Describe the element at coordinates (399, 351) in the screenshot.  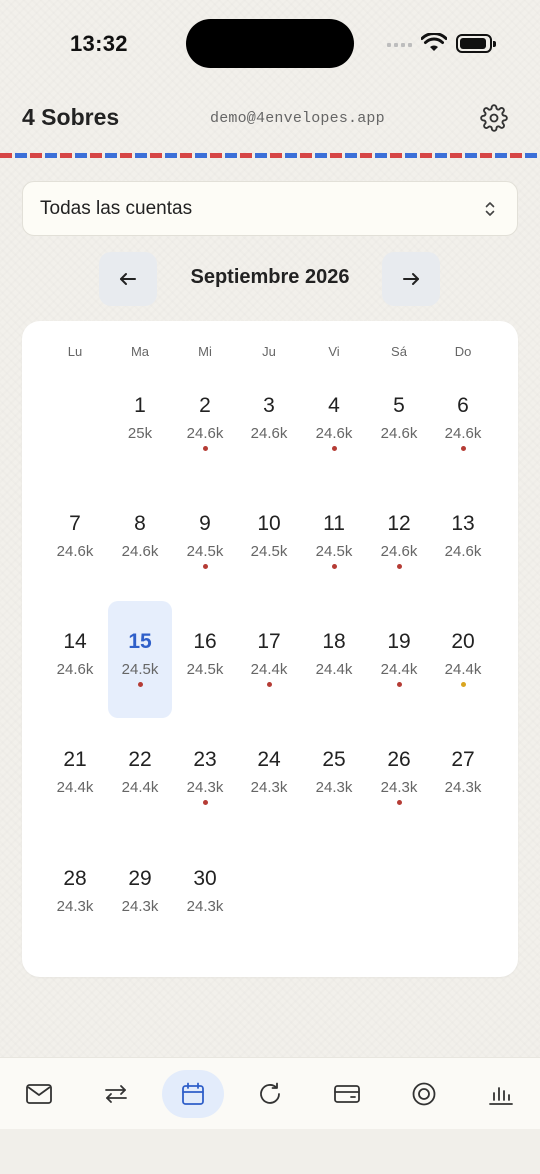
I see `weekday-label: Sá` at that location.